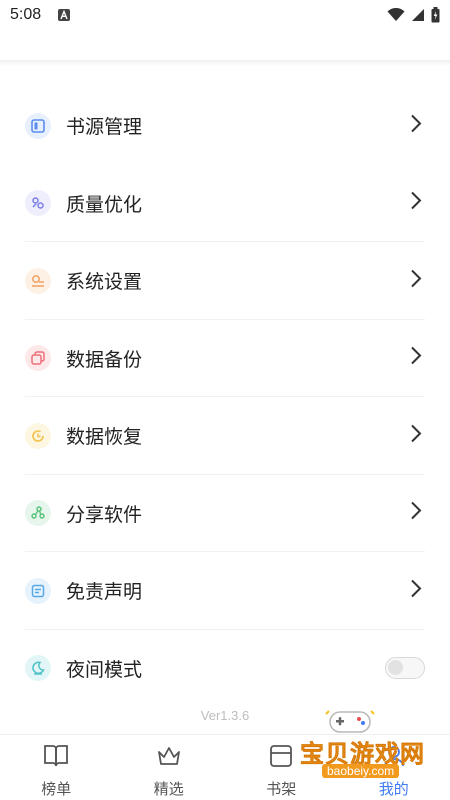  What do you see at coordinates (104, 592) in the screenshot?
I see `menu-item-label: 免责声明` at bounding box center [104, 592].